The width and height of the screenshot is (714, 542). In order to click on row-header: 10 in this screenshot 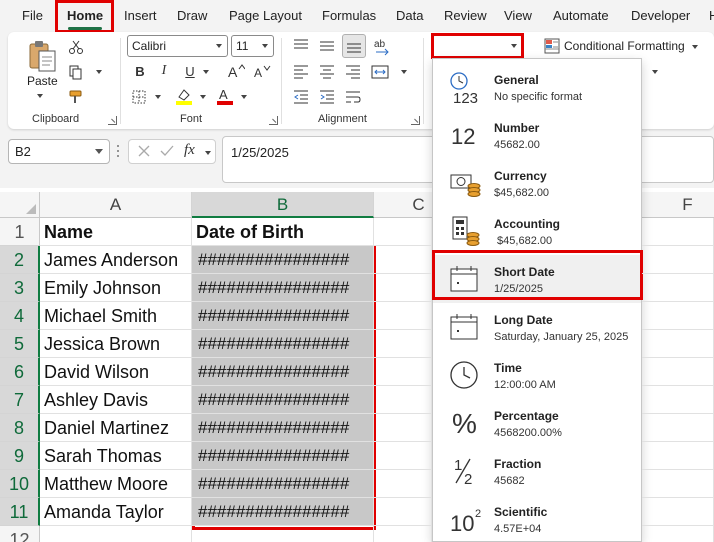, I will do `click(20, 484)`.